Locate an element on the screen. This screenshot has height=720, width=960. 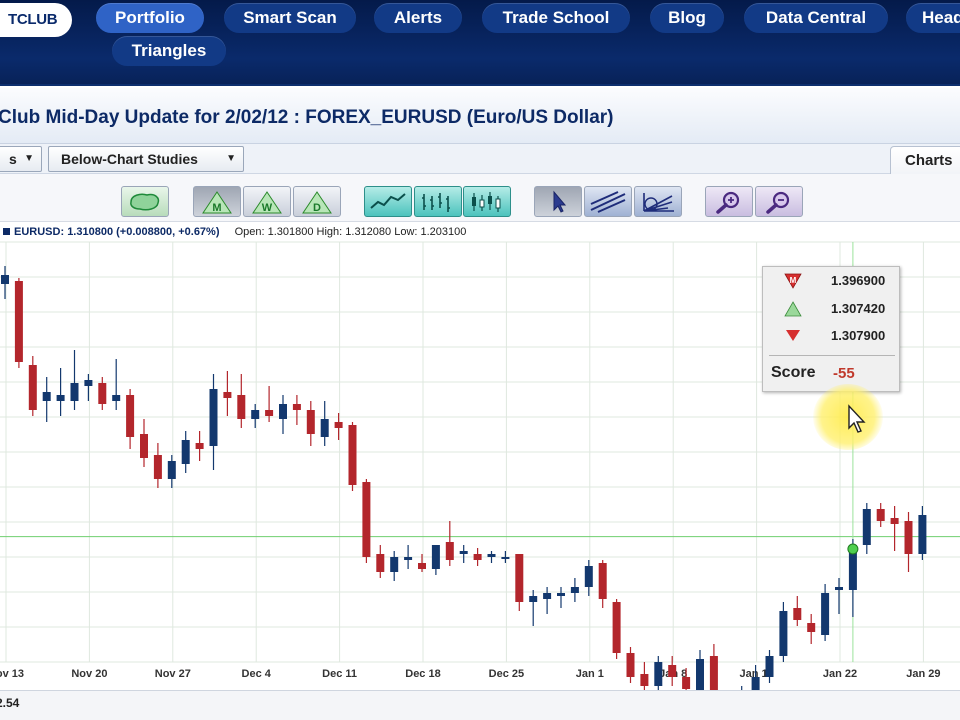
signal-monthly-value: 1.396900 is located at coordinates (858, 280).